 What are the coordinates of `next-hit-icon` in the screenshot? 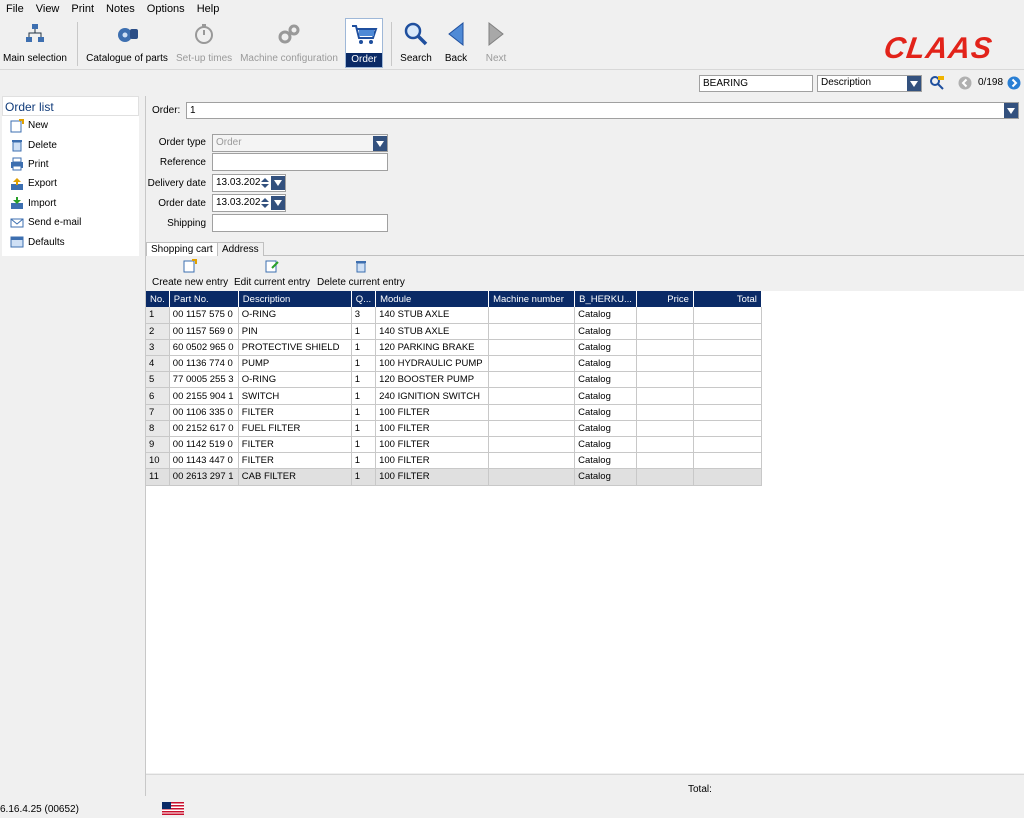 It's located at (1014, 84).